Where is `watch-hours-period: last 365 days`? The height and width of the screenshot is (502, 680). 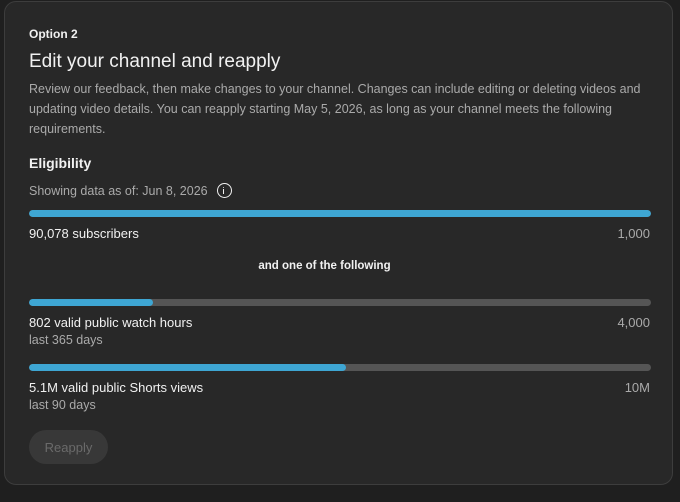 watch-hours-period: last 365 days is located at coordinates (66, 340).